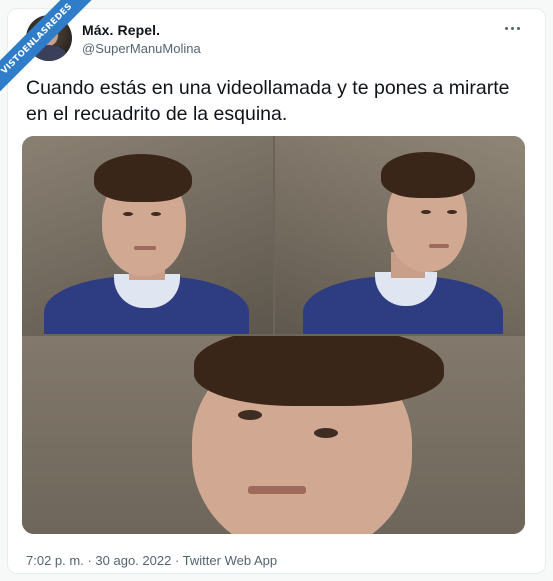 The image size is (553, 581). Describe the element at coordinates (133, 560) in the screenshot. I see `tweet-date: 30 ago. 2022` at that location.